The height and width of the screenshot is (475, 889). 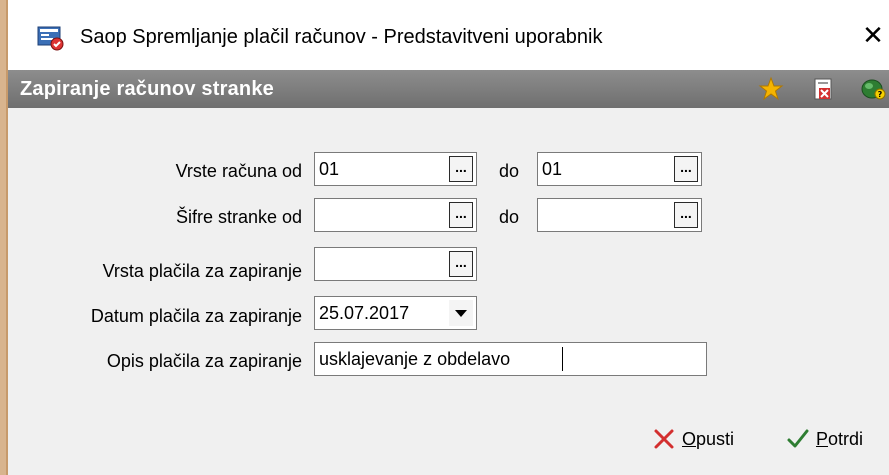 What do you see at coordinates (448, 441) in the screenshot?
I see `footer-bar` at bounding box center [448, 441].